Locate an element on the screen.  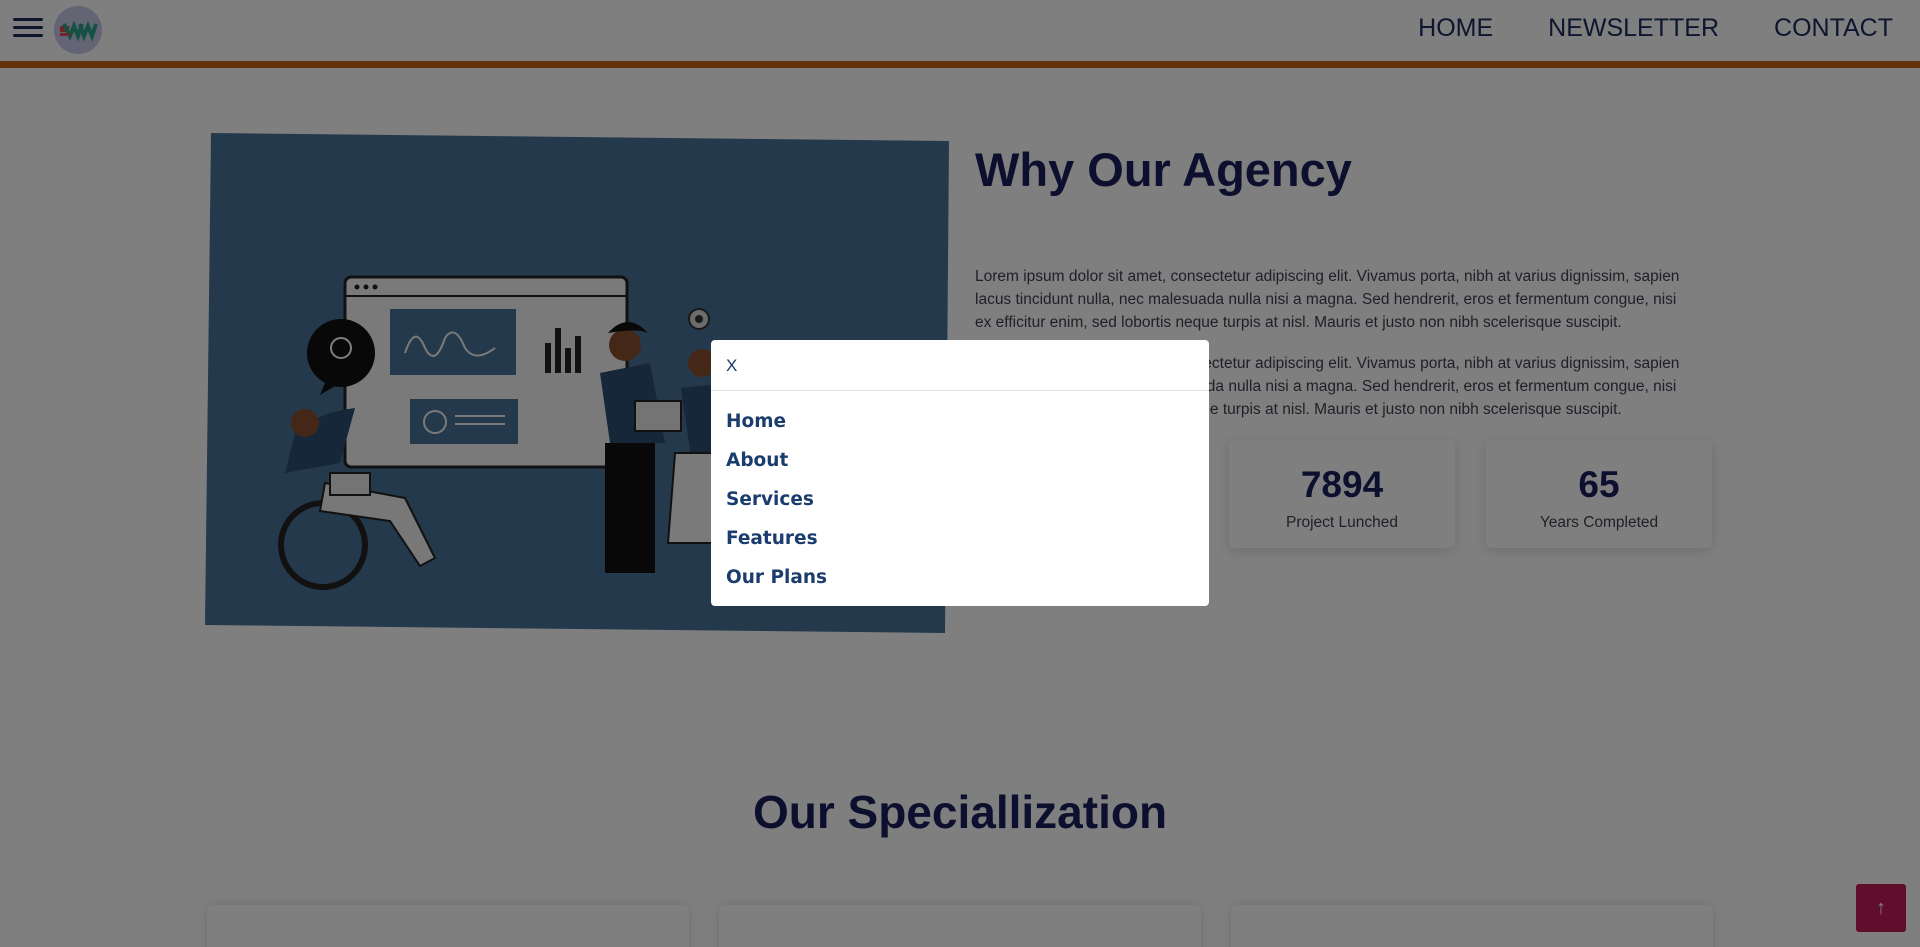
close-button: X is located at coordinates (731, 365).